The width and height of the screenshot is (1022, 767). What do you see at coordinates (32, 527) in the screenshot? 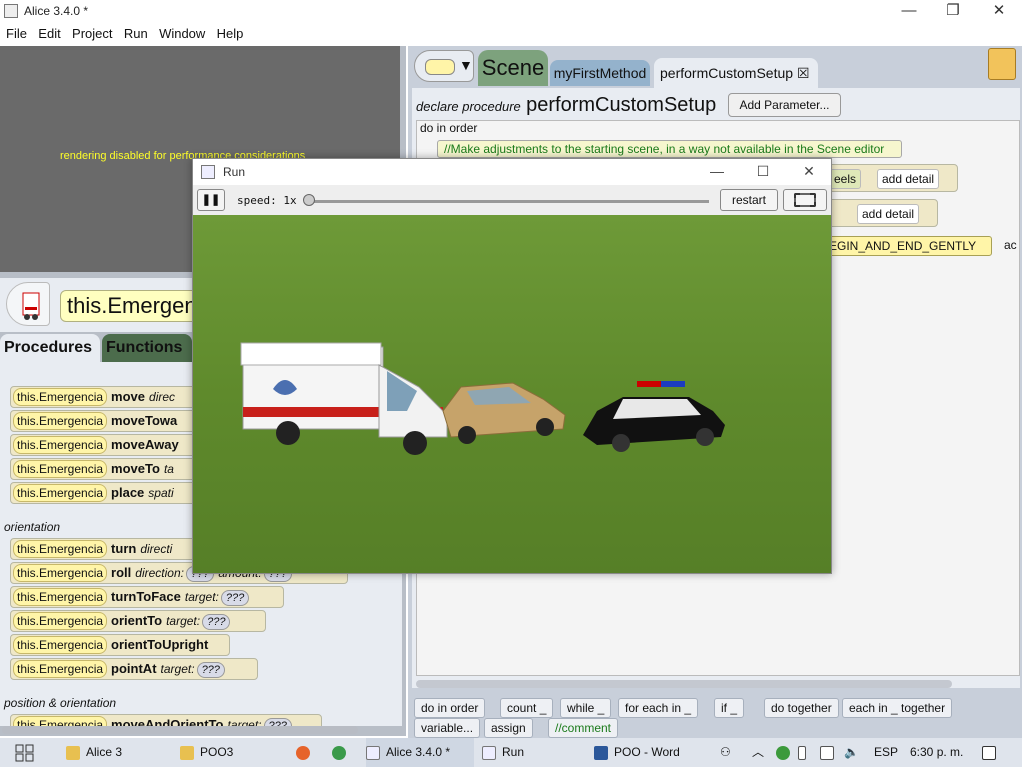
I see `category-orientation: orientation` at bounding box center [32, 527].